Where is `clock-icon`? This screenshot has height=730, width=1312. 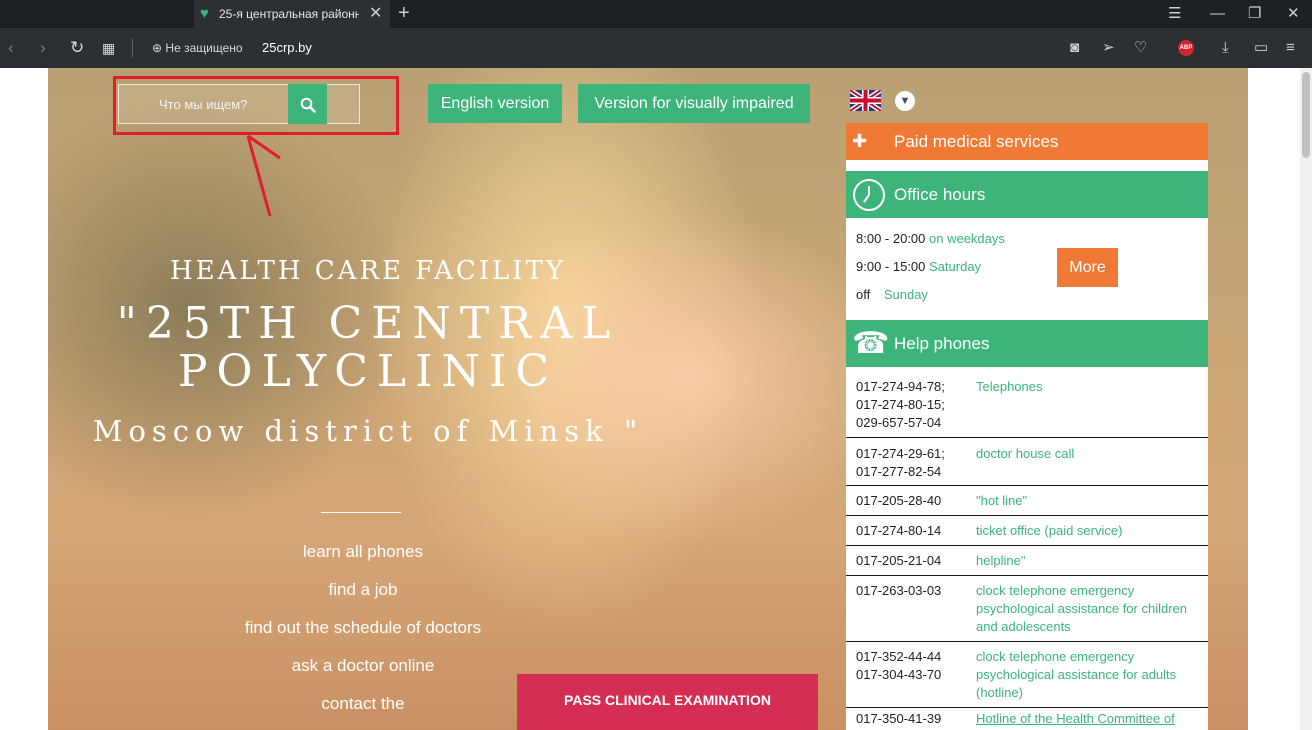
clock-icon is located at coordinates (869, 195).